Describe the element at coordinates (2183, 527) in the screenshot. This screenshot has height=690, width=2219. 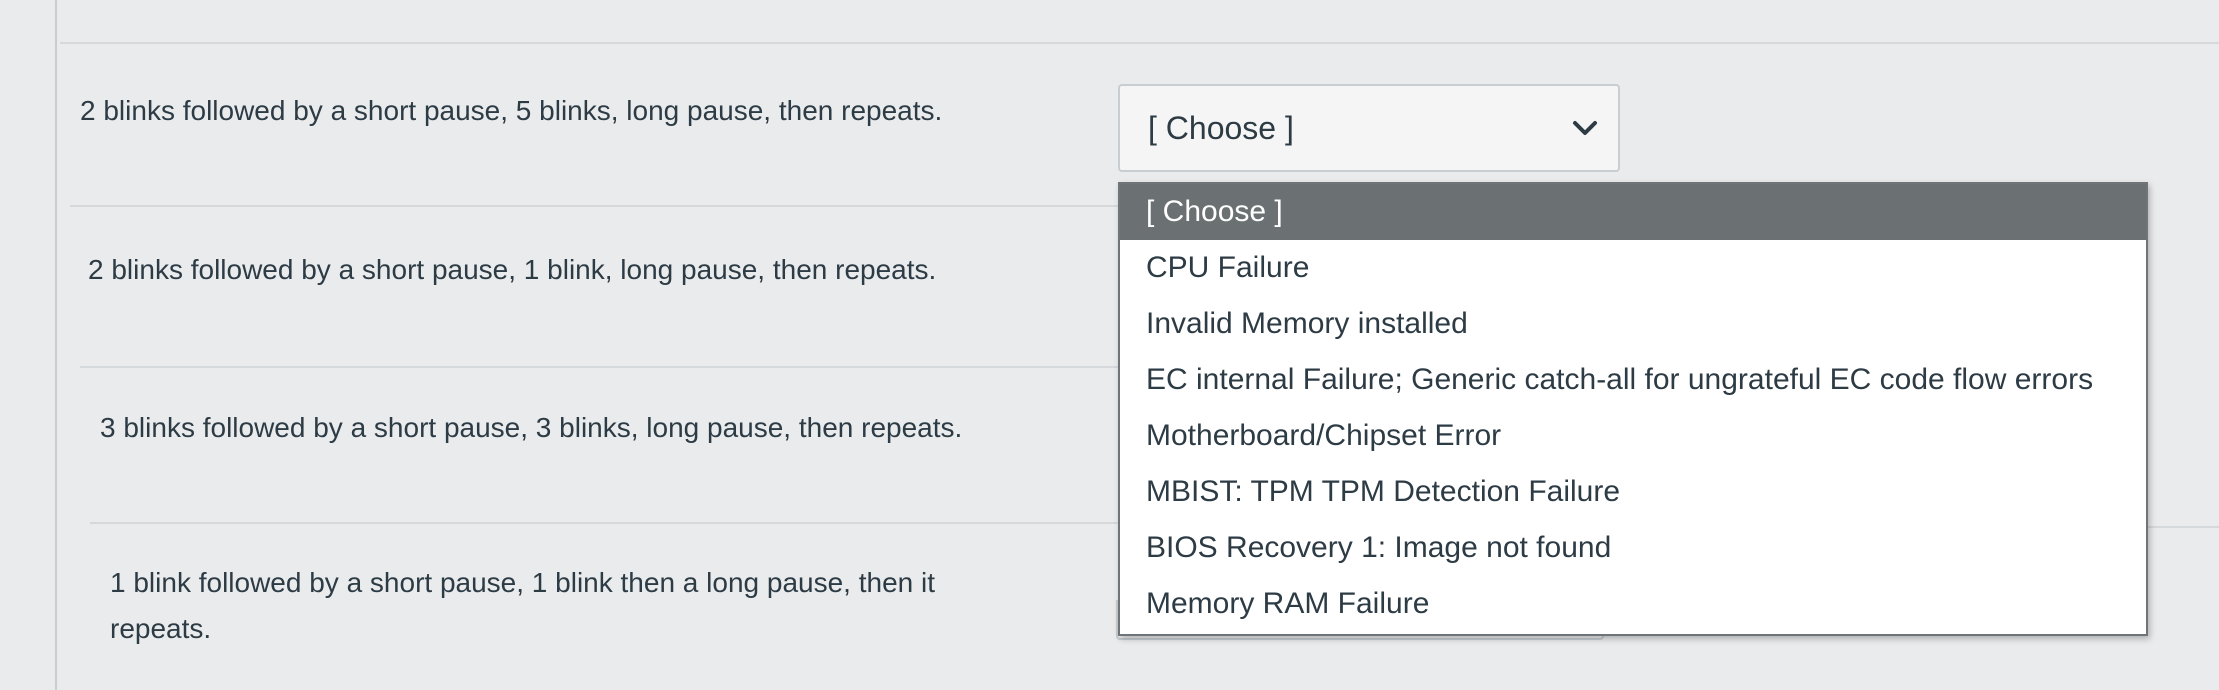
I see `divider-row-3-right` at that location.